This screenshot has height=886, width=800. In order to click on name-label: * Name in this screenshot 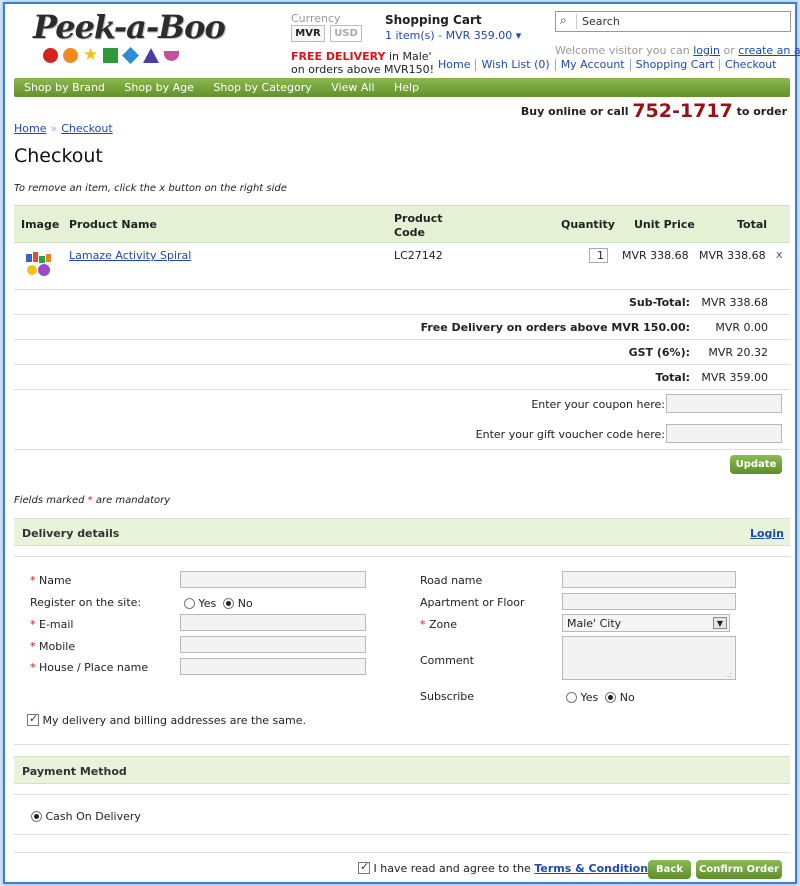, I will do `click(51, 580)`.